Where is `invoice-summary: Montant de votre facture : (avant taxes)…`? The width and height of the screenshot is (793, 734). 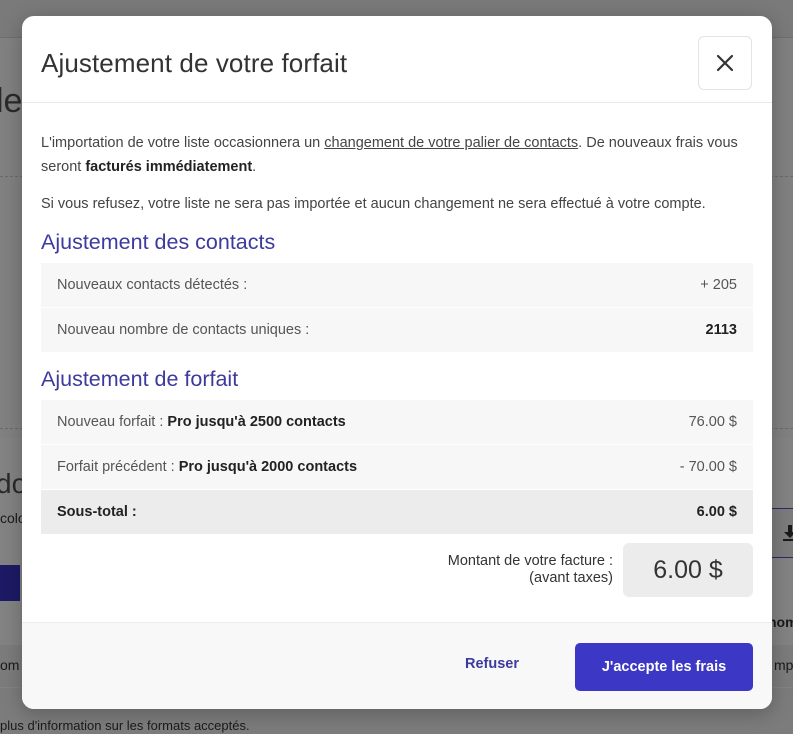
invoice-summary: Montant de votre facture : (avant taxes)… is located at coordinates (397, 570).